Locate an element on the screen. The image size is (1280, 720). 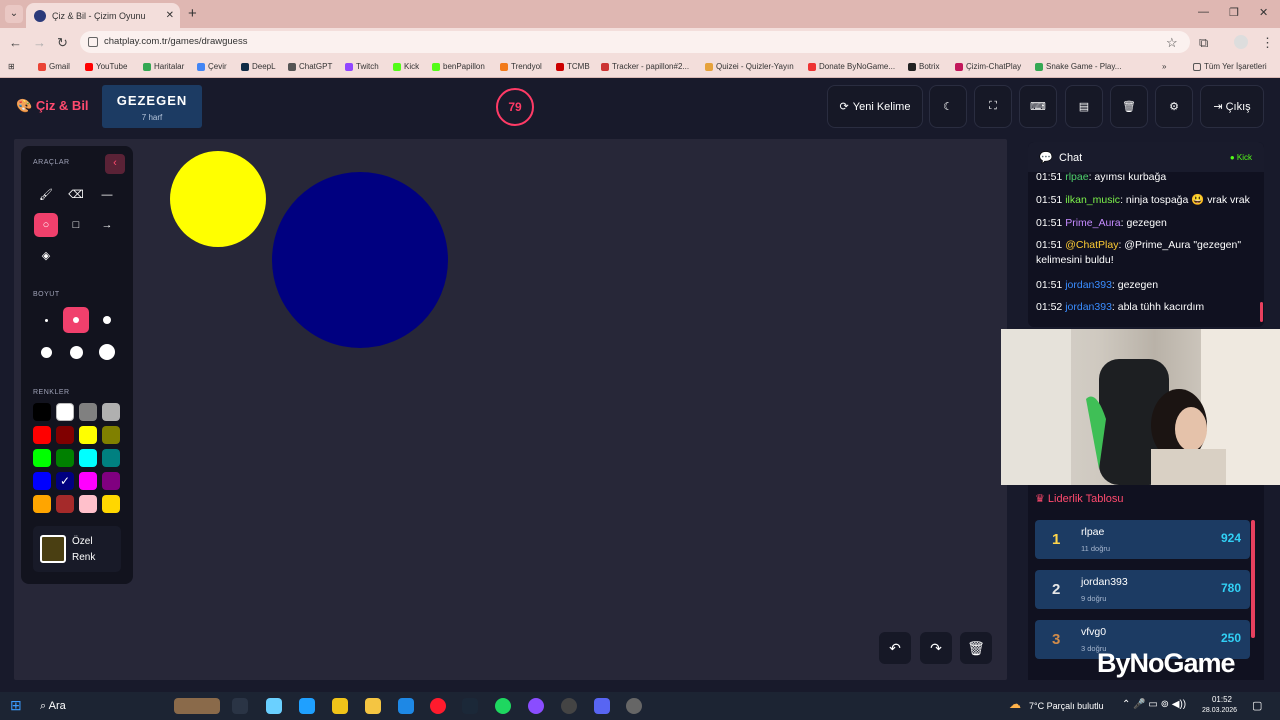
new-word-button: ⟳ Yeni Kelime is located at coordinates (875, 106).